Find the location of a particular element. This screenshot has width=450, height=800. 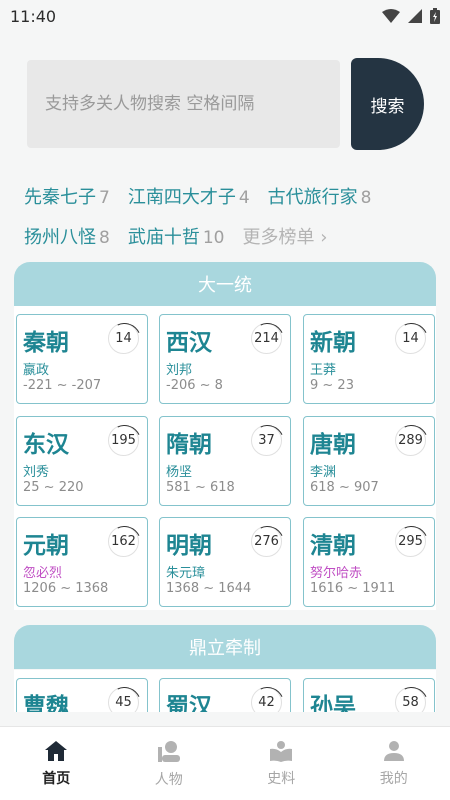

dynasty-name: 西汉 is located at coordinates (189, 343).